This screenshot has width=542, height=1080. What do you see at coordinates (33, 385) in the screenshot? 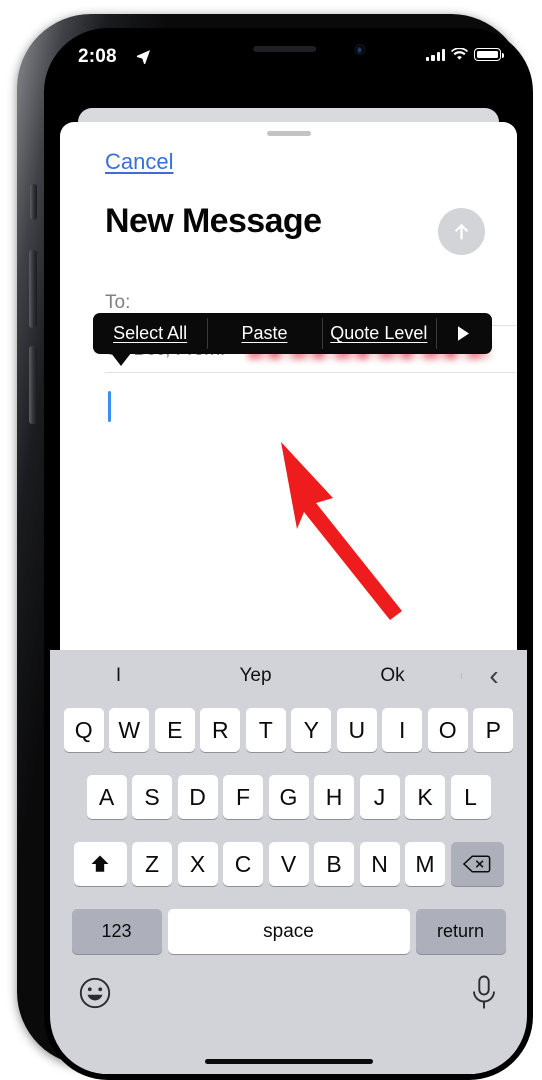
I see `volume-up-button` at bounding box center [33, 385].